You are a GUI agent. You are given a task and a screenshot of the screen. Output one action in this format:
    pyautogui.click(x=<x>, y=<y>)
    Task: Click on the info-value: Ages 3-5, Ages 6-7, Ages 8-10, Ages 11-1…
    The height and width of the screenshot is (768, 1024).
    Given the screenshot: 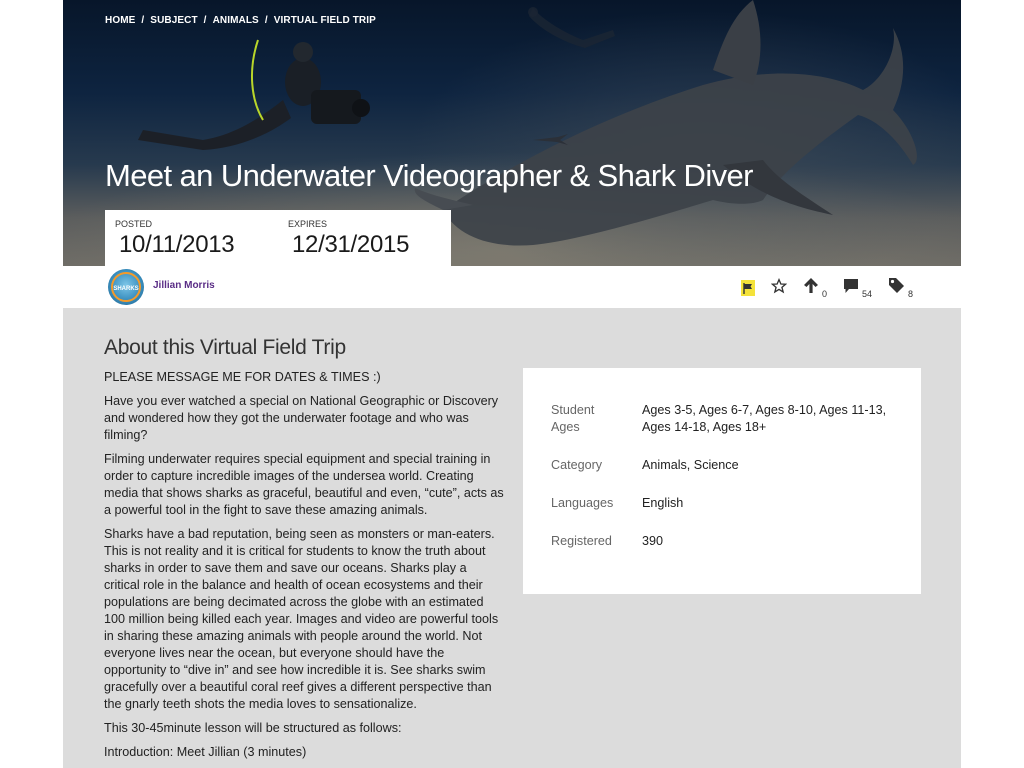 What is the action you would take?
    pyautogui.click(x=764, y=418)
    